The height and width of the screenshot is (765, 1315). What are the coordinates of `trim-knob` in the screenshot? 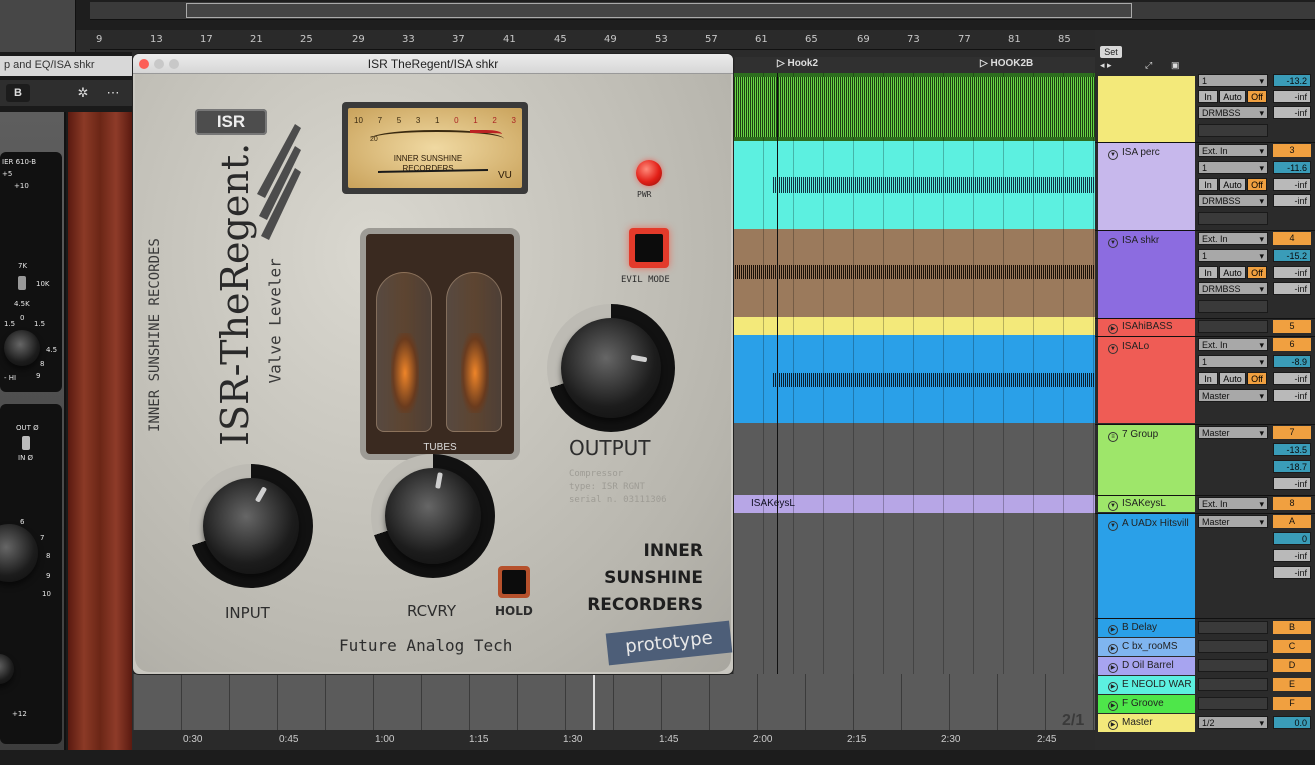 It's located at (7, 669).